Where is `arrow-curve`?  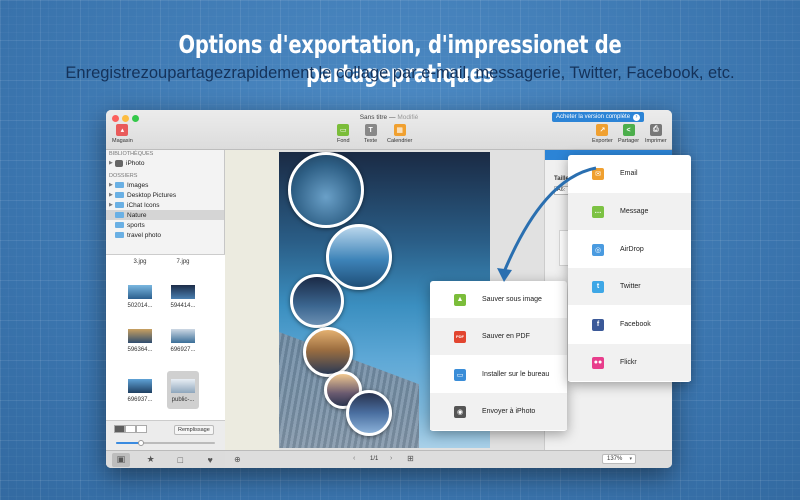 arrow-curve is located at coordinates (549, 219).